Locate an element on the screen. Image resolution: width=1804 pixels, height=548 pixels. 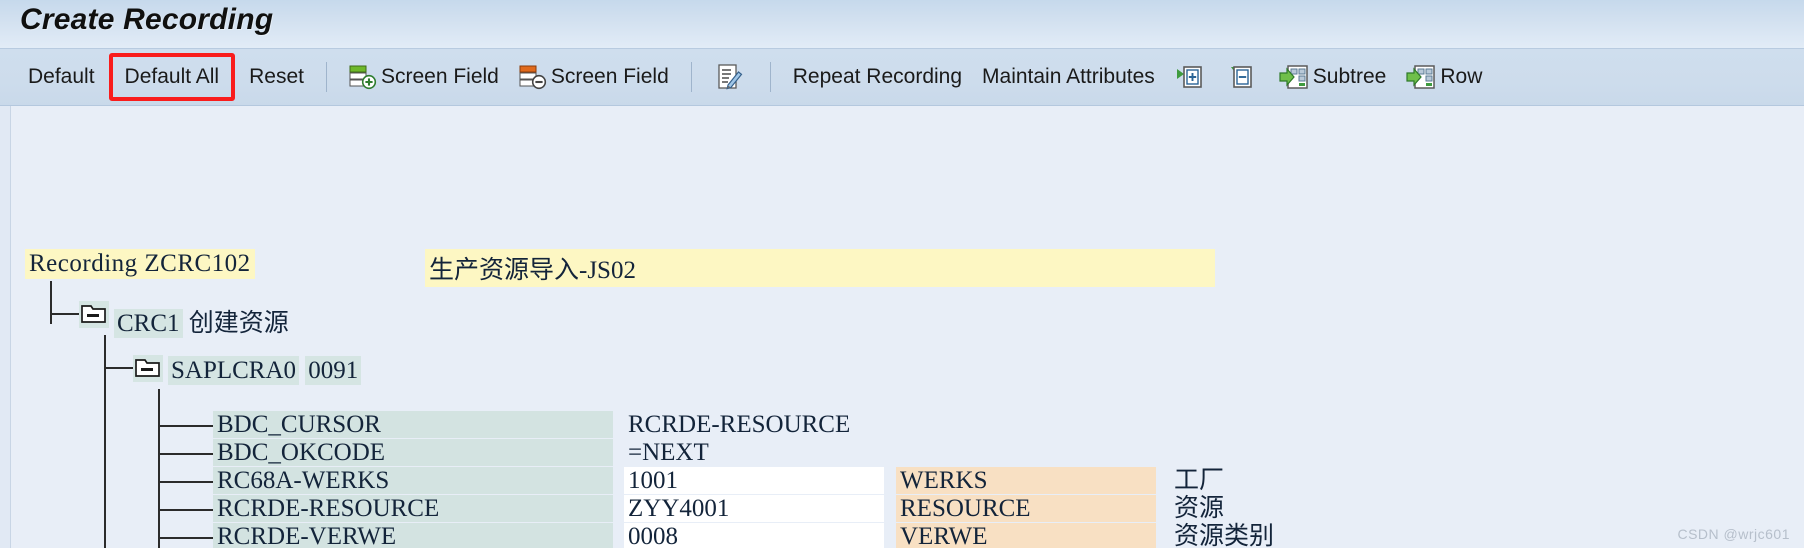
edit-note-icon is located at coordinates (729, 77).